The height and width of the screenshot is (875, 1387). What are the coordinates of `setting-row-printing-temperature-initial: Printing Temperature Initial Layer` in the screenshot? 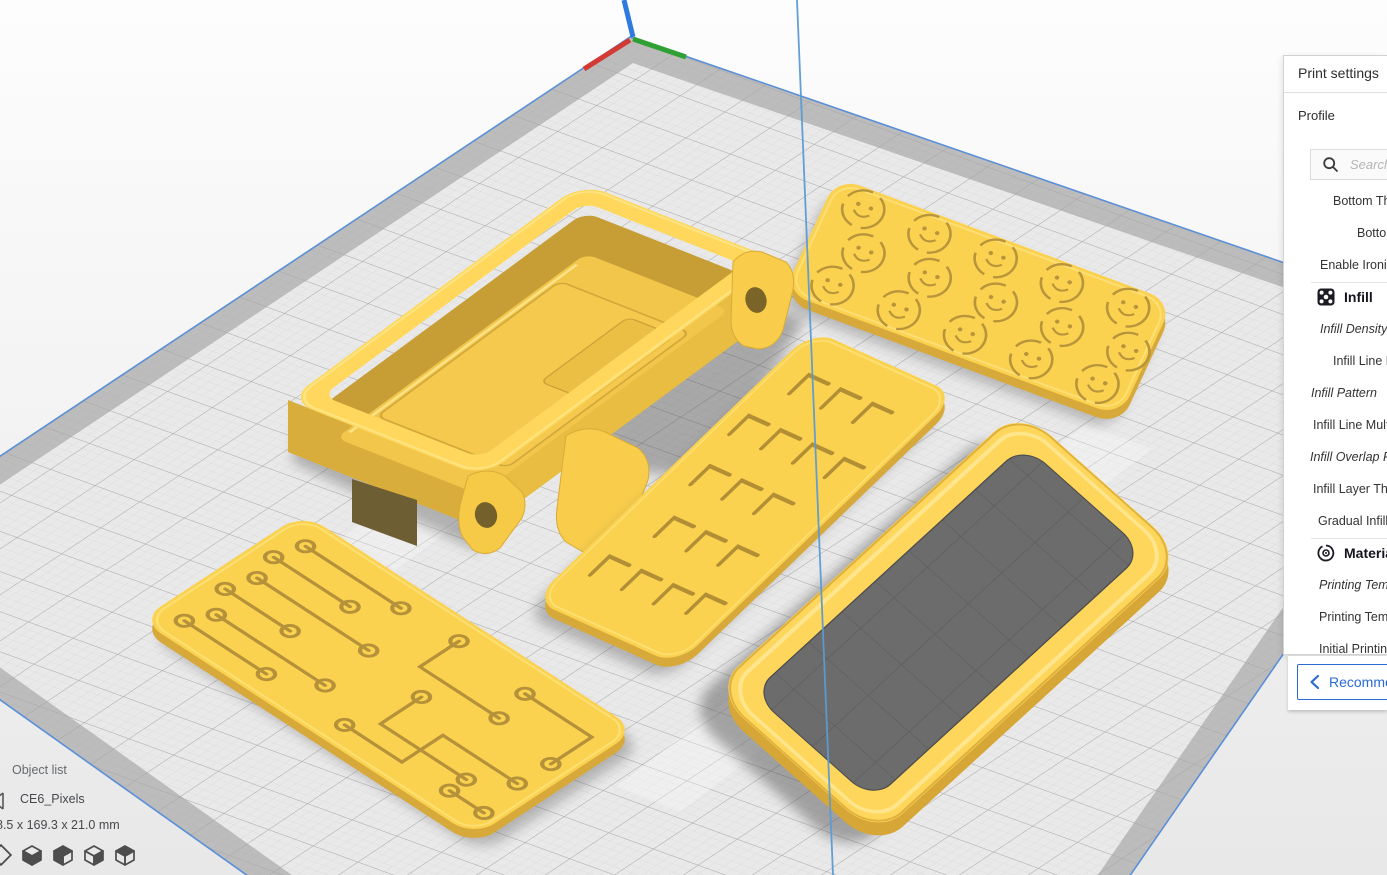 It's located at (1353, 617).